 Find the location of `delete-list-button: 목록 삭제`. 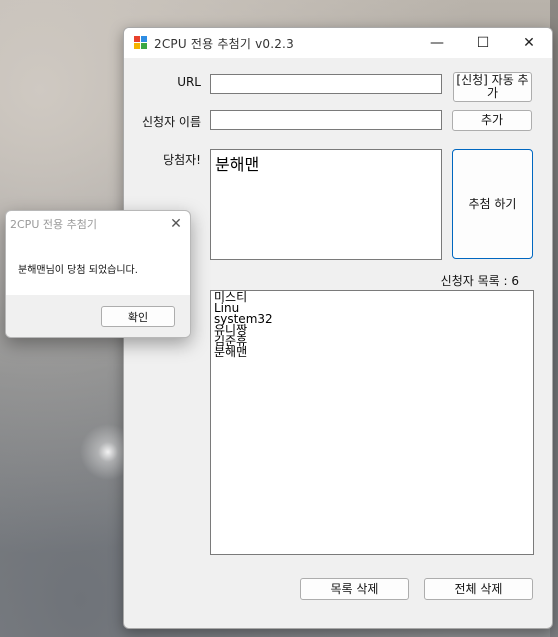

delete-list-button: 목록 삭제 is located at coordinates (354, 589).